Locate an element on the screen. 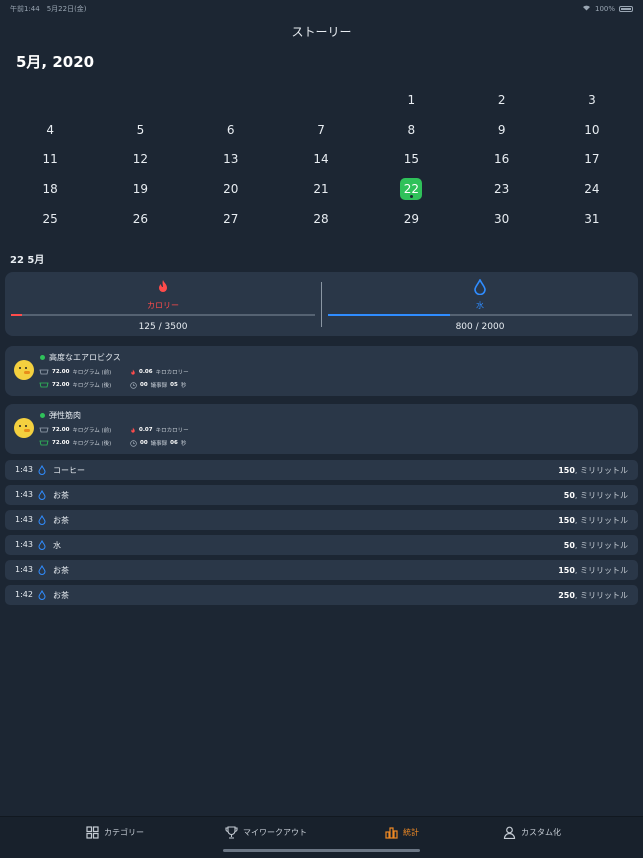 The height and width of the screenshot is (858, 643). calendar-day-number: 30 is located at coordinates (501, 219).